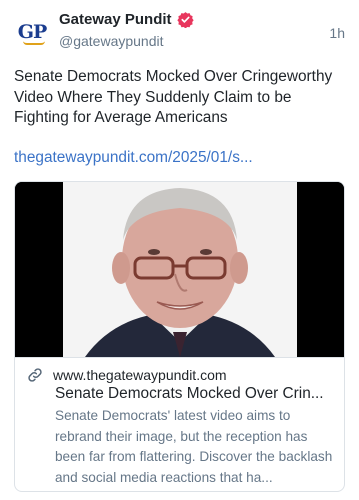  I want to click on verified-badge-icon, so click(185, 20).